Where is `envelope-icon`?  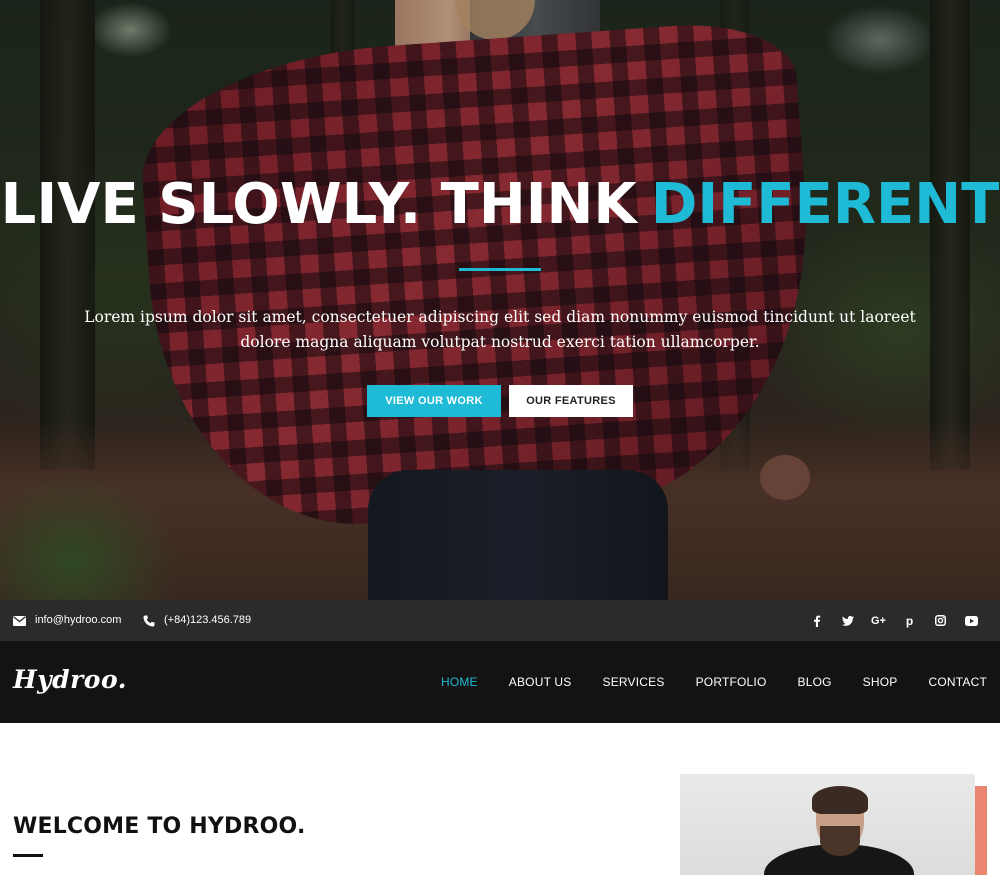 envelope-icon is located at coordinates (19, 620).